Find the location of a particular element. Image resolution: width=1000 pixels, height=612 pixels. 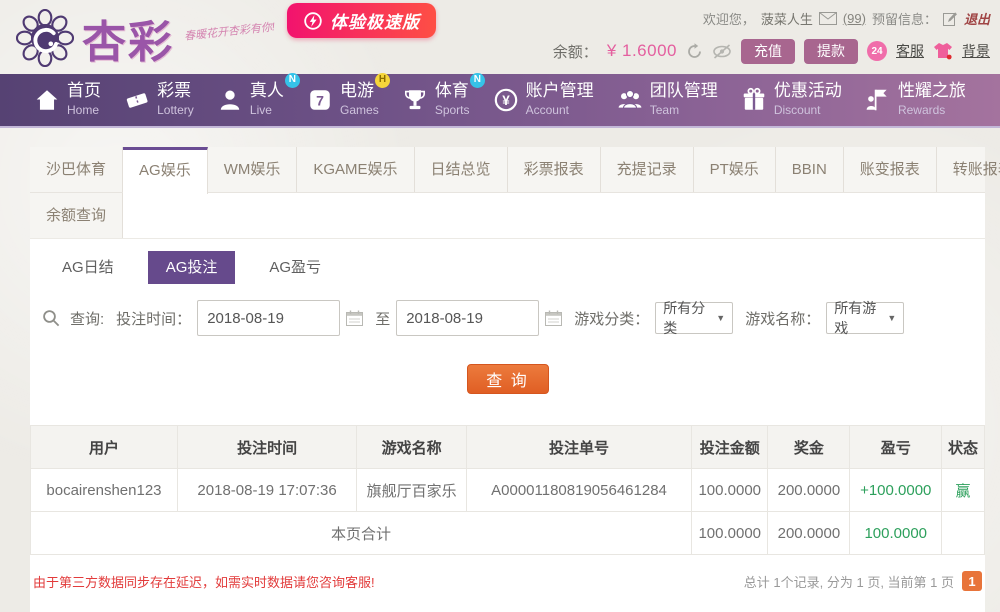

shirt-icon is located at coordinates (943, 51).